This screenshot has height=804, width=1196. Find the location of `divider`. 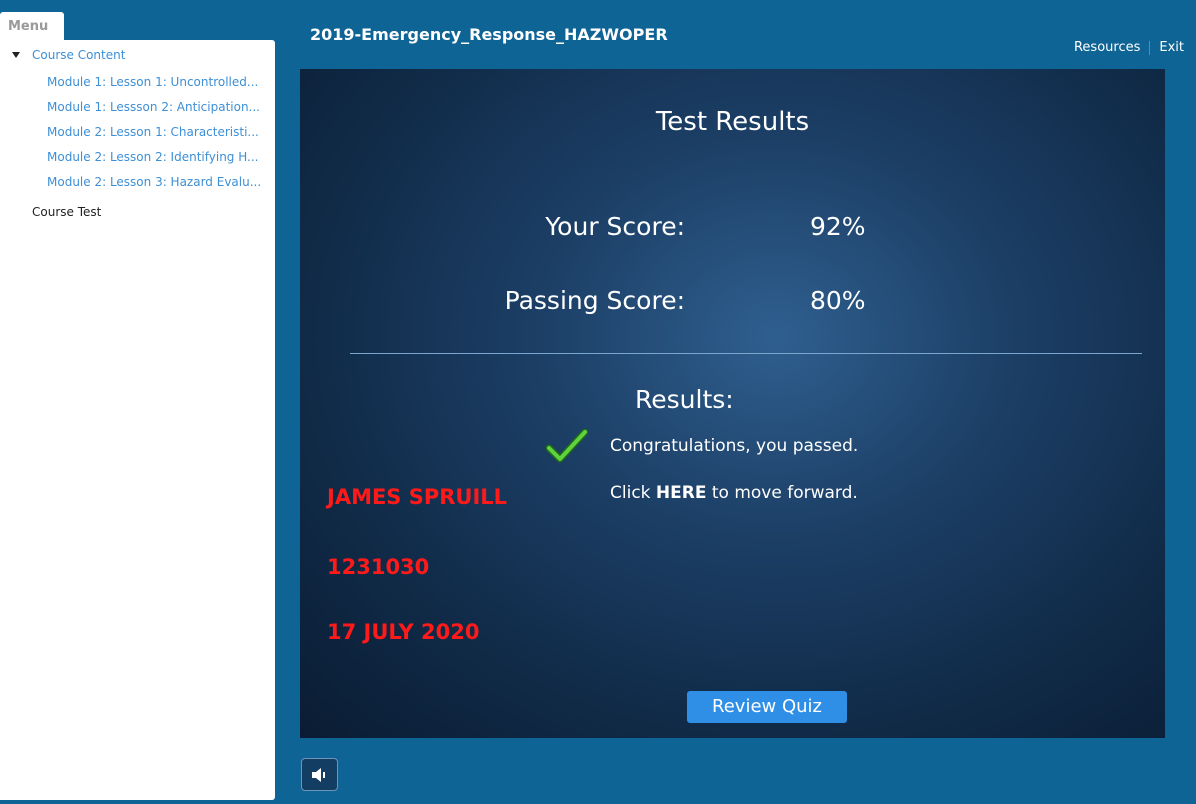

divider is located at coordinates (746, 353).